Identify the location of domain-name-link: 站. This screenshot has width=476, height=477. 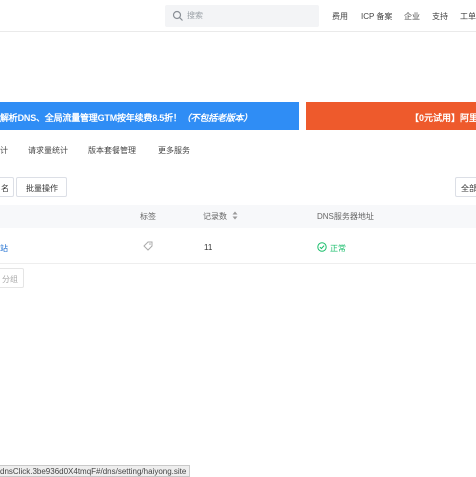
(4, 248).